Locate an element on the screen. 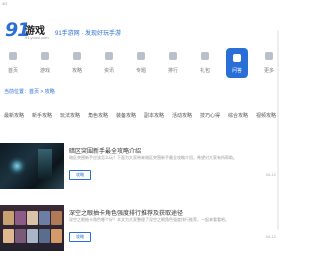 Image resolution: width=320 pixels, height=260 pixels. site-slogan: 91手游网 · 发现好玩手游 is located at coordinates (88, 34).